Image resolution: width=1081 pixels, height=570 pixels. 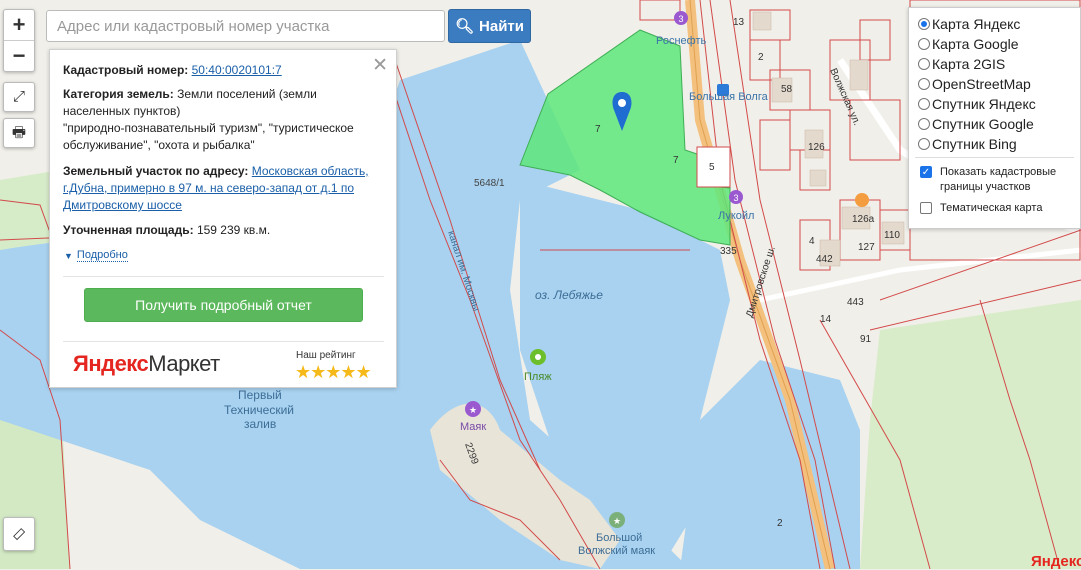 I want to click on layer-option-label: OpenStreetMap, so click(x=981, y=84).